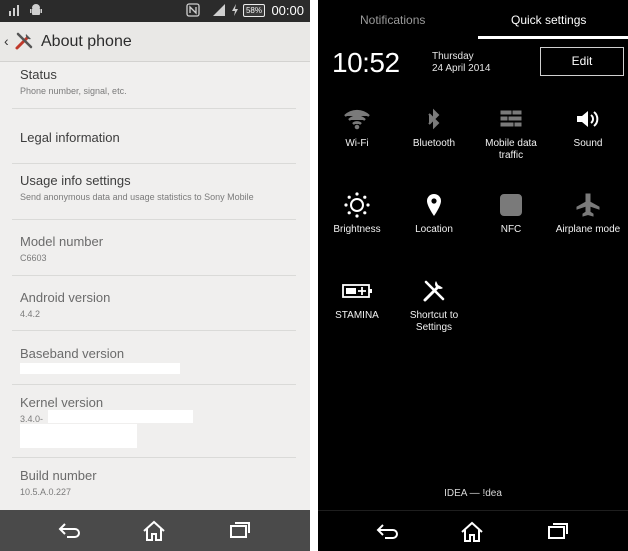  Describe the element at coordinates (70, 137) in the screenshot. I see `item-title: Legal information` at that location.